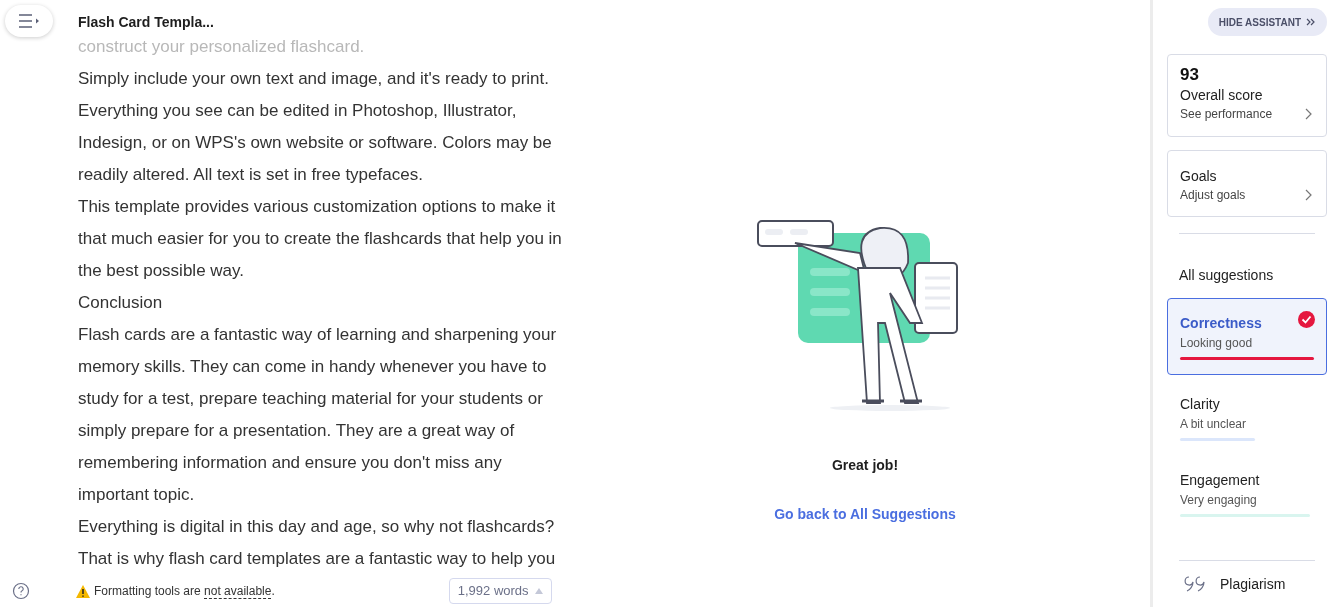  What do you see at coordinates (1247, 183) in the screenshot?
I see `goals-card: Goals Adjust goals` at bounding box center [1247, 183].